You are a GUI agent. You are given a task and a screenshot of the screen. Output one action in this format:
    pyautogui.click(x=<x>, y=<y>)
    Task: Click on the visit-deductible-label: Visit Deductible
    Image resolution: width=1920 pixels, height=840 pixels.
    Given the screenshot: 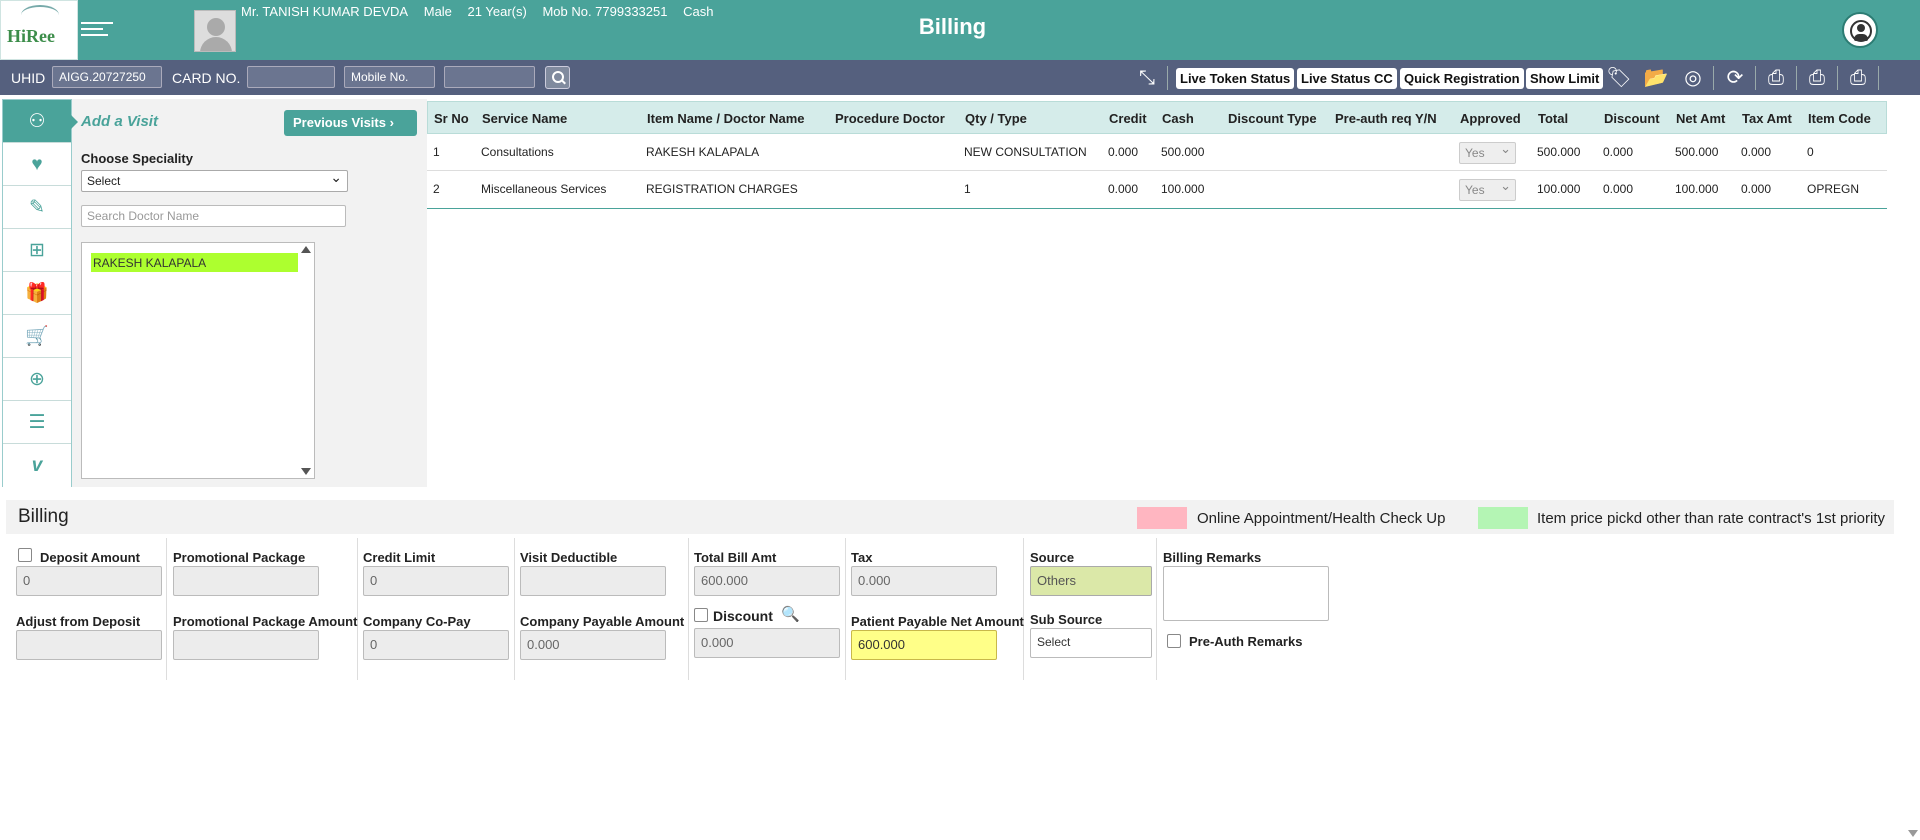 What is the action you would take?
    pyautogui.click(x=569, y=557)
    